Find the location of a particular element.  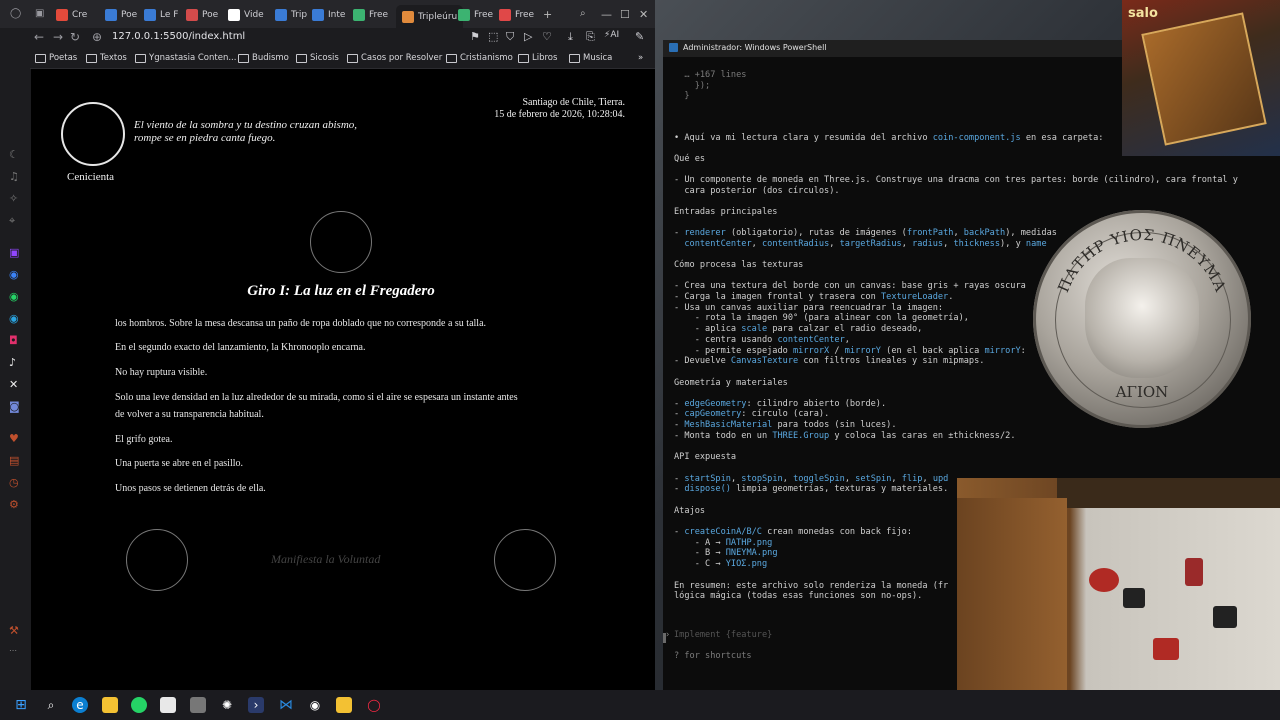

edit-icon: ✎ is located at coordinates (639, 36).